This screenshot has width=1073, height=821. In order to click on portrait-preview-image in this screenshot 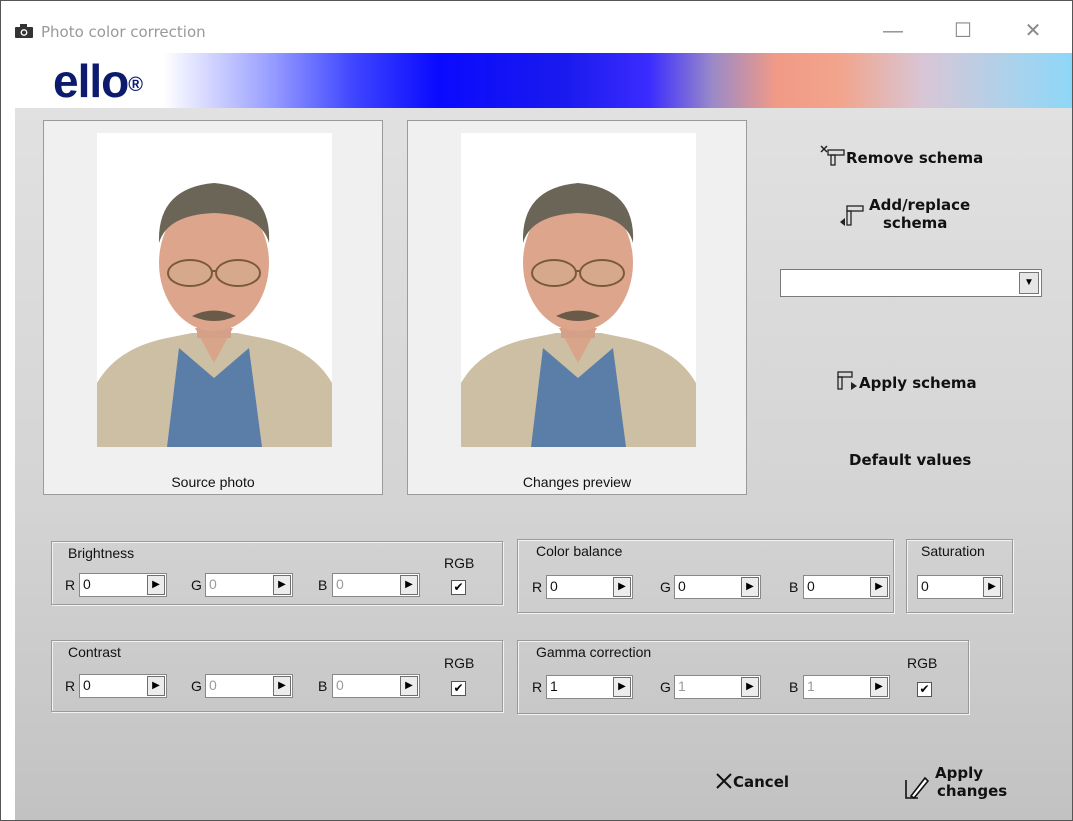, I will do `click(578, 290)`.